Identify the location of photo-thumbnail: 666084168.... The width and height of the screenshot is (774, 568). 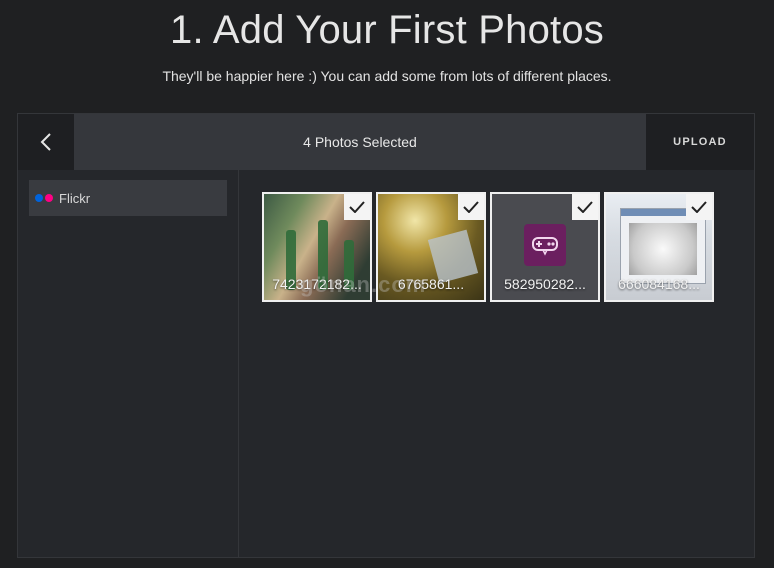
(659, 247).